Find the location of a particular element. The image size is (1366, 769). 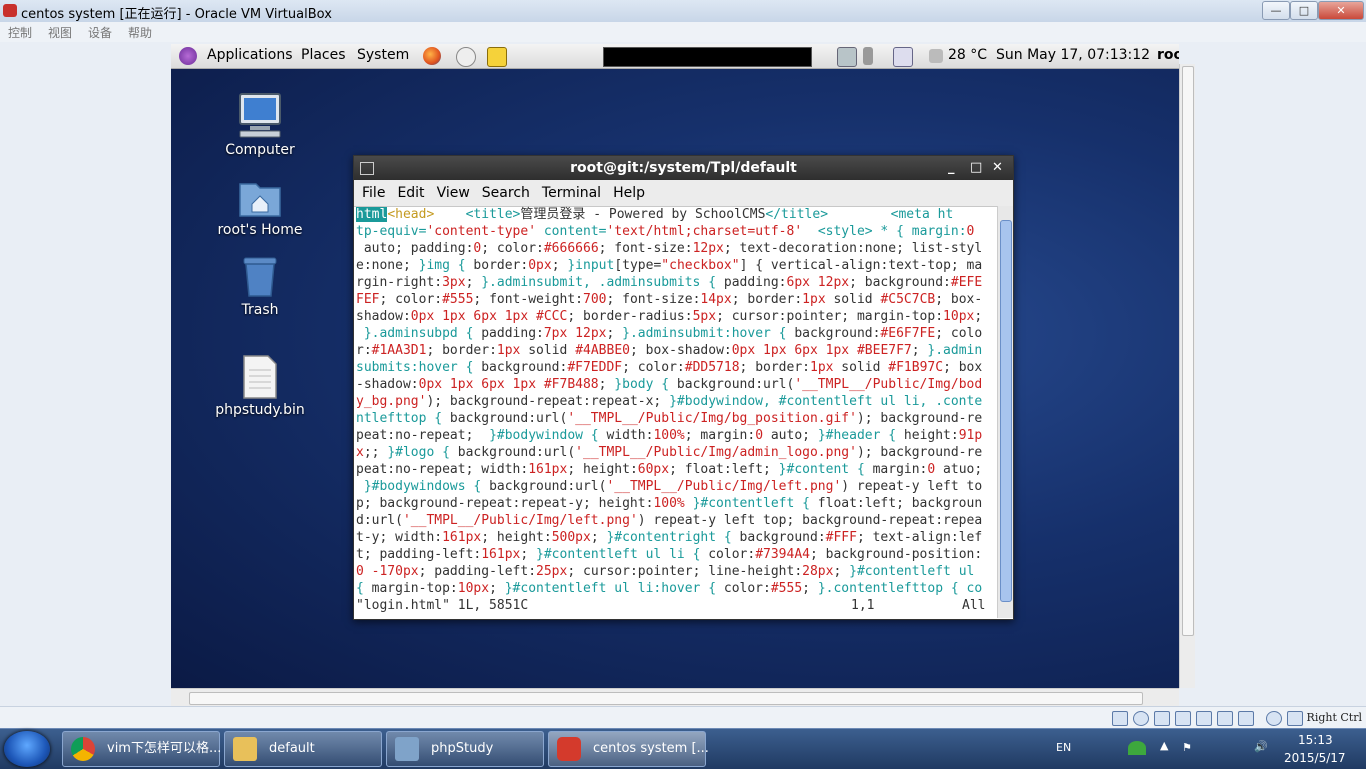

speaker-icon: 🔊 is located at coordinates (1261, 746).